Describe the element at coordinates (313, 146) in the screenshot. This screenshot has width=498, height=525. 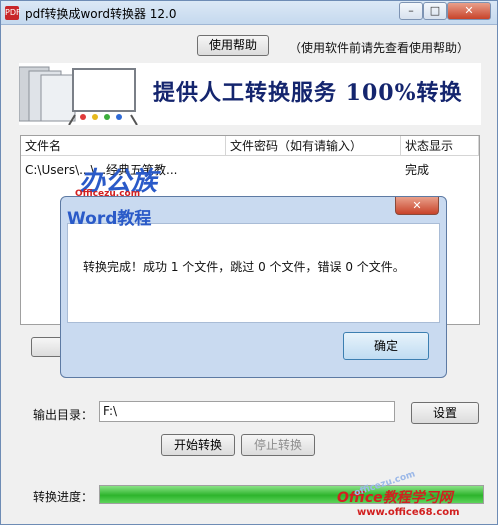
I see `column-header-password: 文件密码（如有请输入）` at that location.